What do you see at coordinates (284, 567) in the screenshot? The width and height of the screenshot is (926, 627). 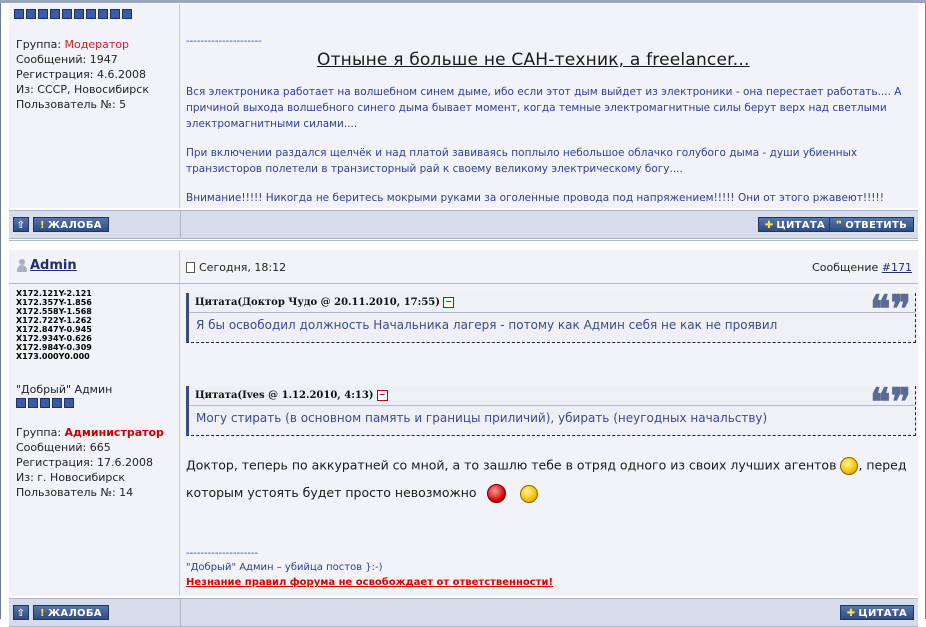 I see `post2-sig-line: "Добрый" Админ – убийца постов }:-)` at bounding box center [284, 567].